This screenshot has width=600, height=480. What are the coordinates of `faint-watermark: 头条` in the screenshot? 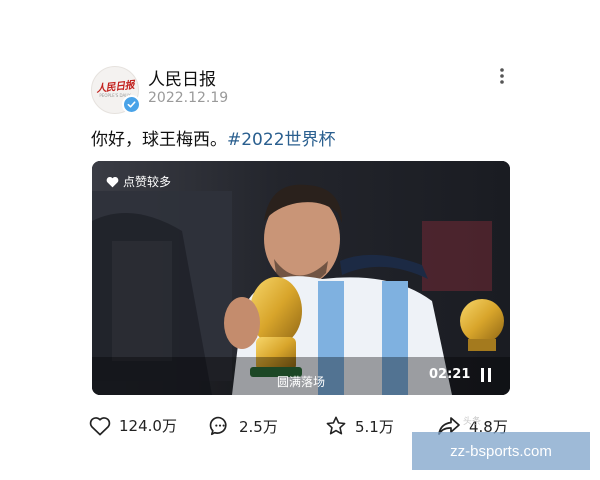 It's located at (472, 422).